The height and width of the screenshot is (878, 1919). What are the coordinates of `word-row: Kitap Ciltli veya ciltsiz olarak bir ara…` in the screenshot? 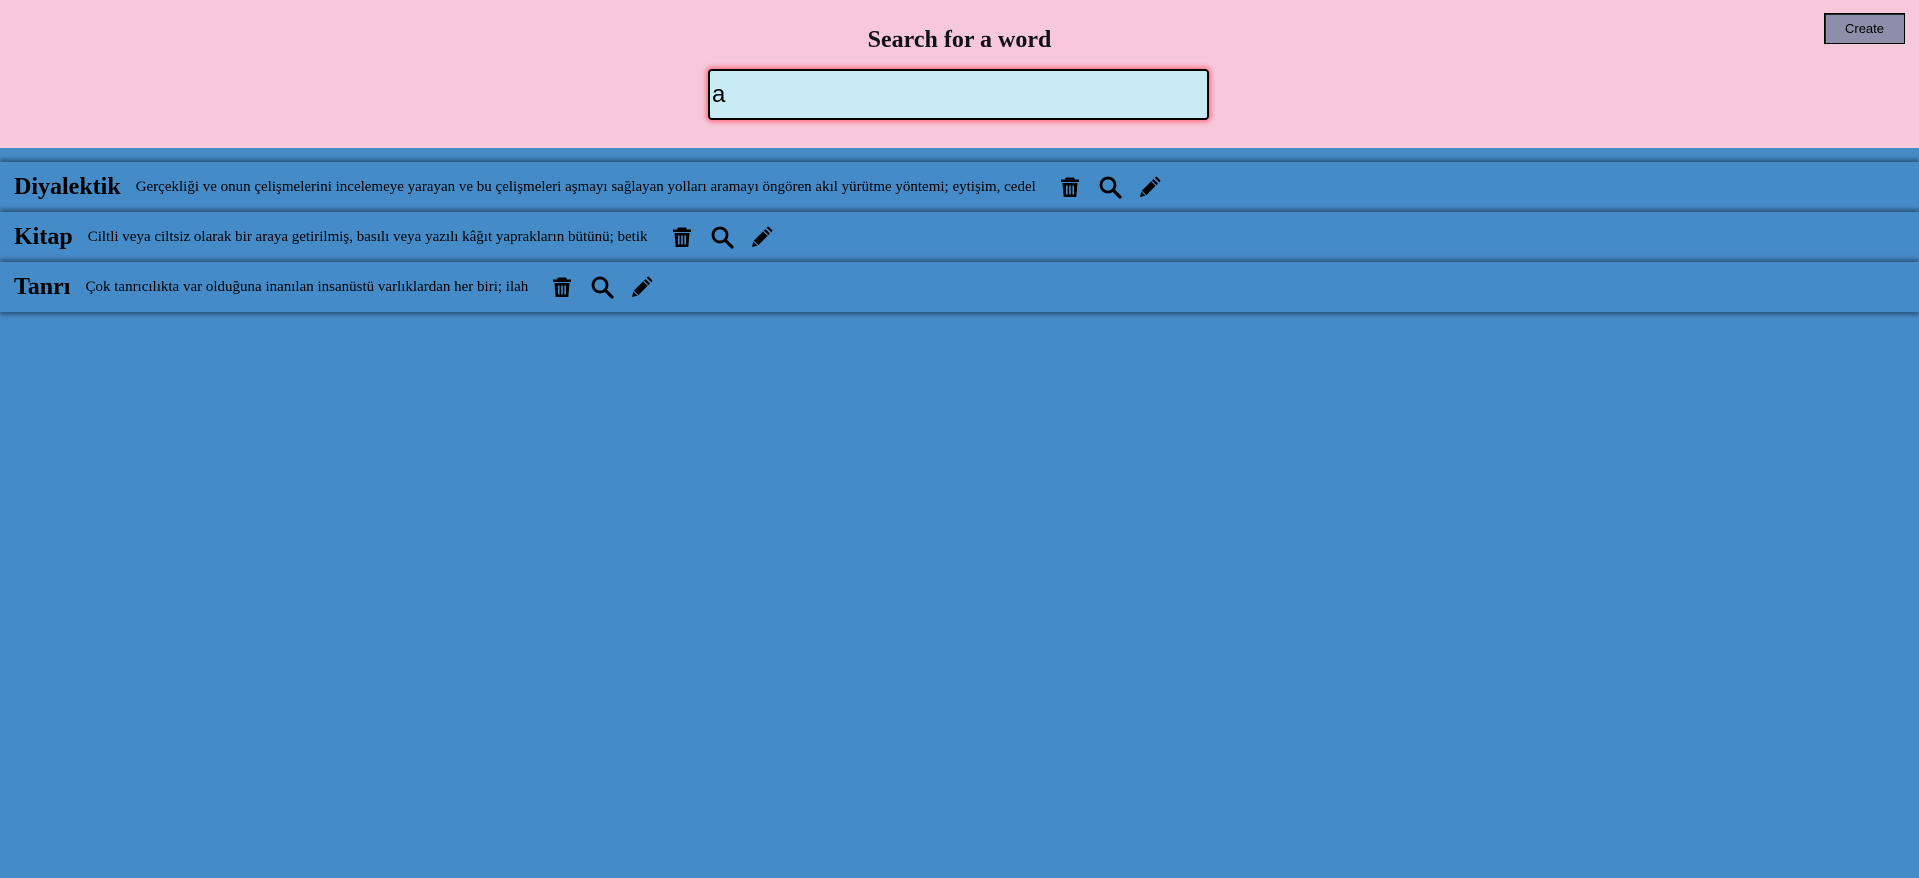 It's located at (959, 237).